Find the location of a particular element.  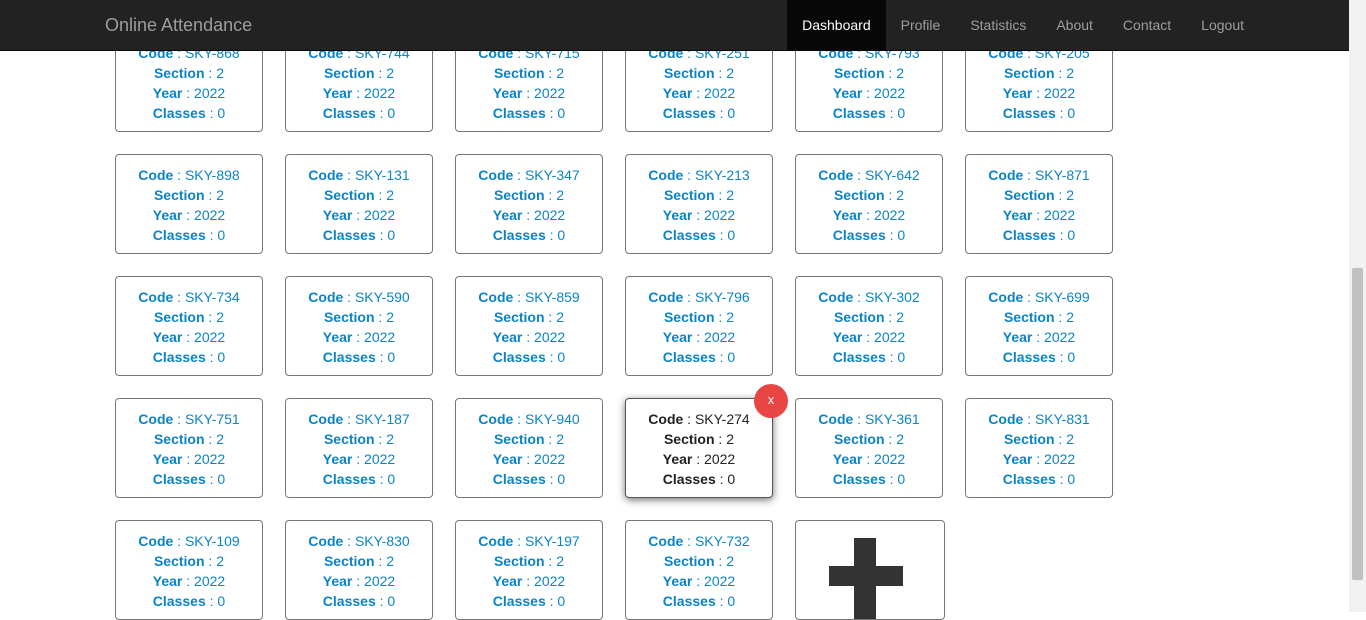

class-code-value: SKY-859 is located at coordinates (552, 297).